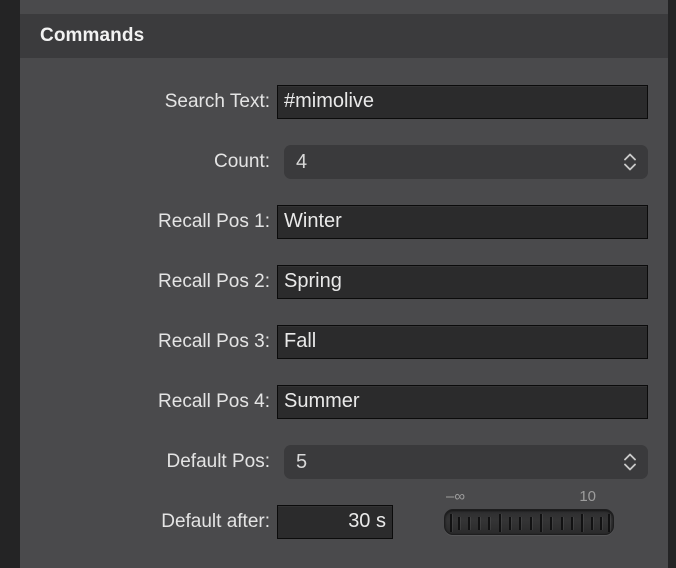 The image size is (676, 568). Describe the element at coordinates (344, 7) in the screenshot. I see `top-strip` at that location.